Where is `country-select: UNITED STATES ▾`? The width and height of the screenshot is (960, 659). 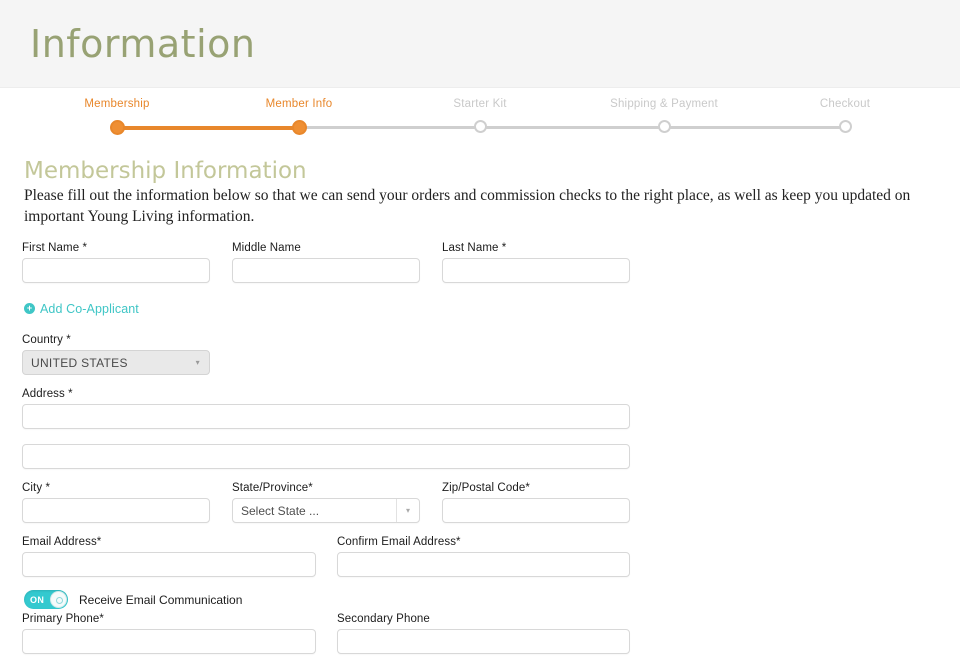 country-select: UNITED STATES ▾ is located at coordinates (116, 363).